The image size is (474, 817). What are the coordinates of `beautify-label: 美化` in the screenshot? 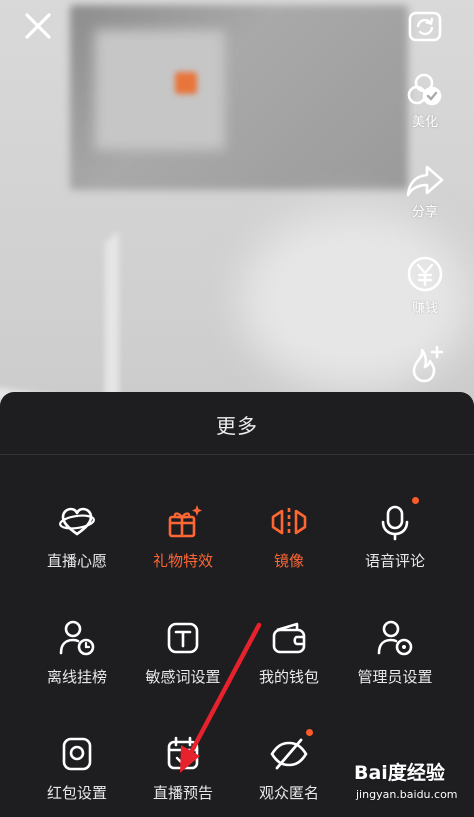 It's located at (424, 122).